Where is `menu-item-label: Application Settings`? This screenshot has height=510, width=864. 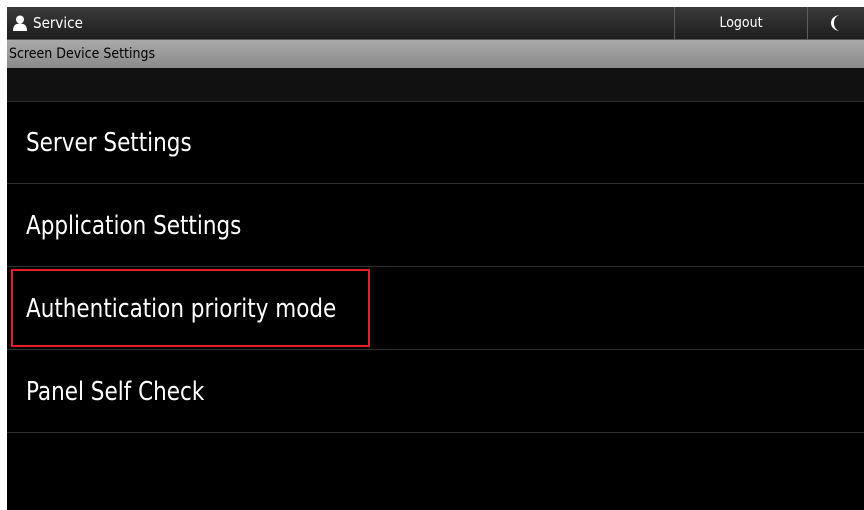
menu-item-label: Application Settings is located at coordinates (134, 225).